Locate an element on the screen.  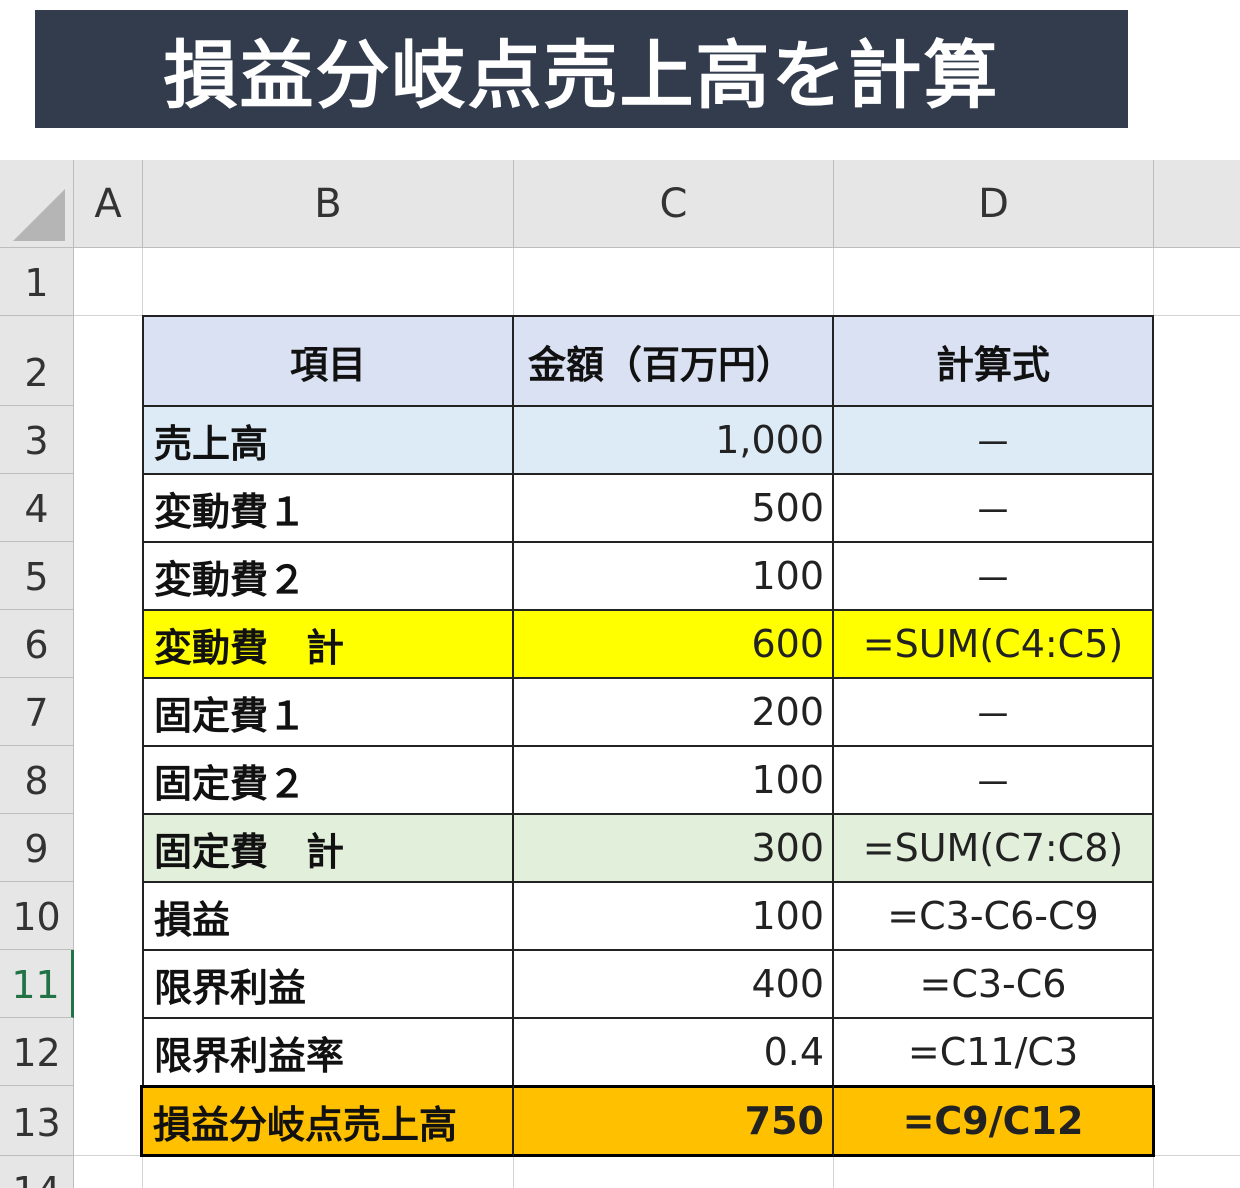
cell-item-marginal-profit-ratio: 限界利益率 is located at coordinates (328, 1053).